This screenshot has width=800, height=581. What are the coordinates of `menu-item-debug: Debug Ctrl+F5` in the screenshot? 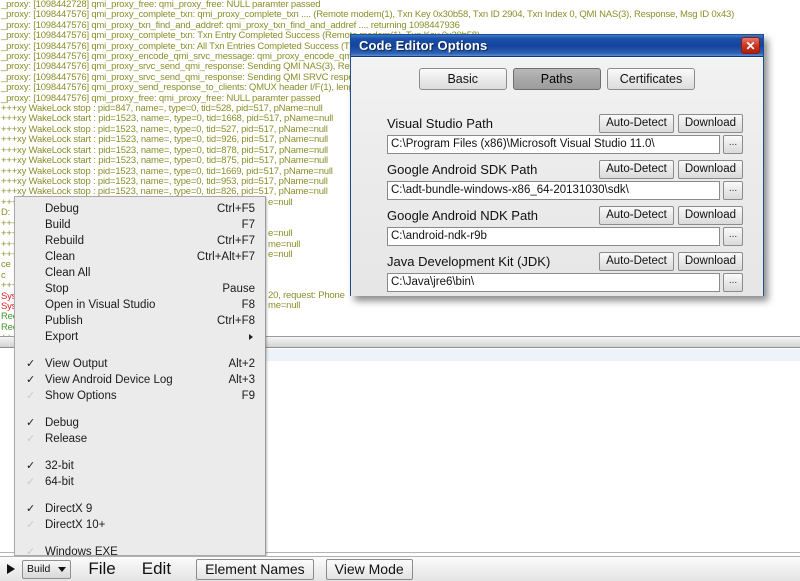 It's located at (140, 209).